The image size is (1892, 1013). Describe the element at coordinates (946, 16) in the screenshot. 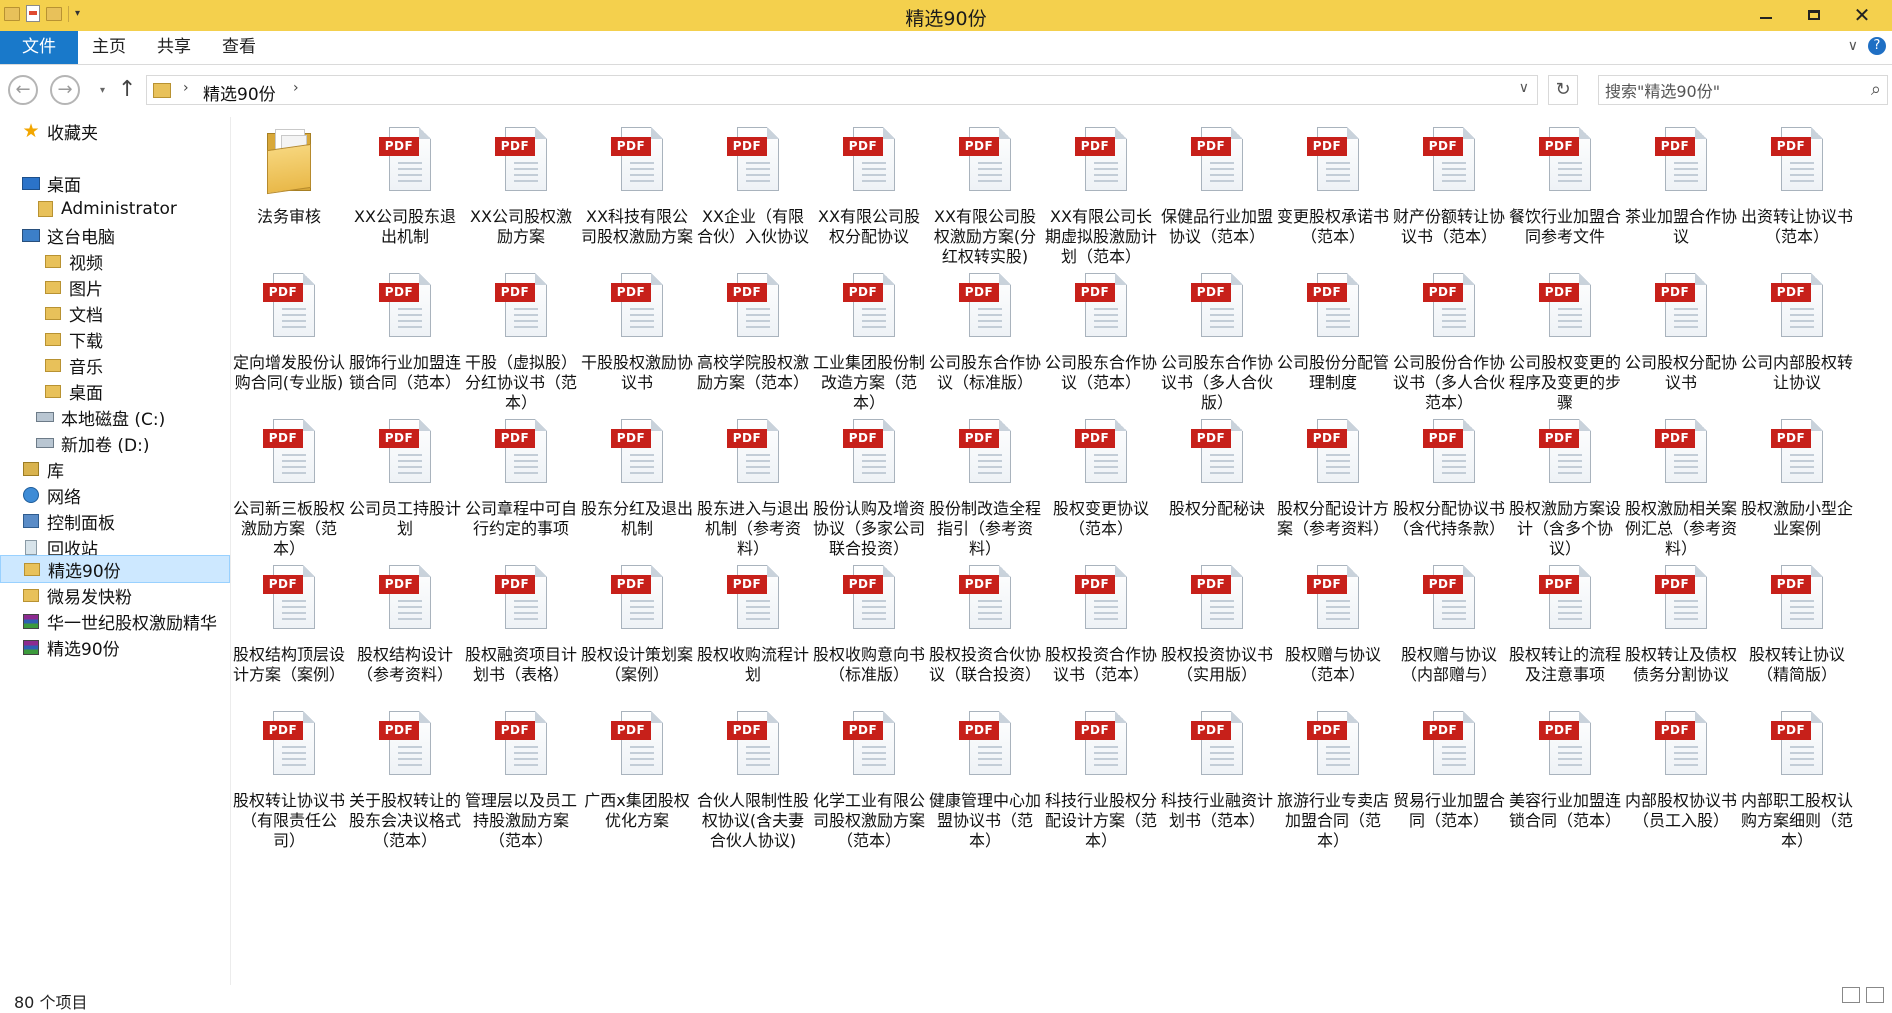

I see `title-bar: ▾ 精选90份 ✕` at that location.